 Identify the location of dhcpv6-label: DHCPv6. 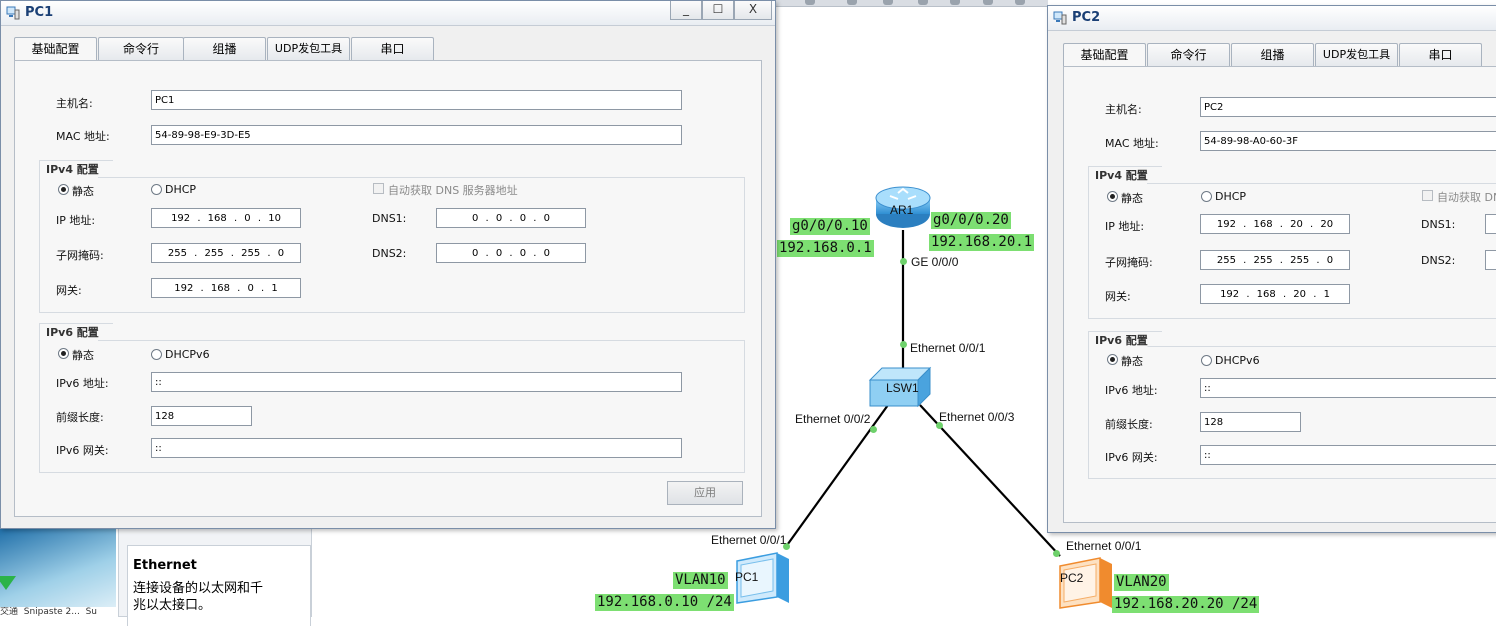
(187, 354).